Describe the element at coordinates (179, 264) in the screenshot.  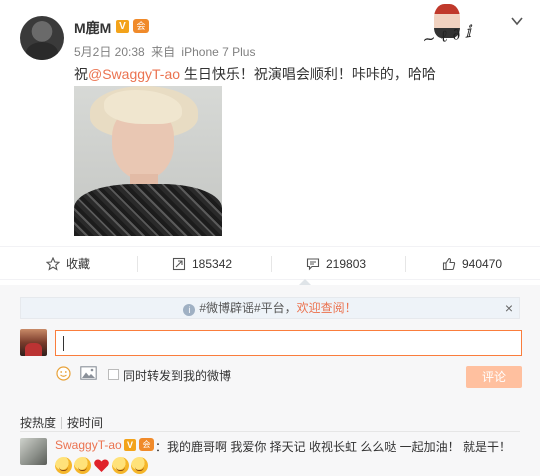
I see `repost-icon` at that location.